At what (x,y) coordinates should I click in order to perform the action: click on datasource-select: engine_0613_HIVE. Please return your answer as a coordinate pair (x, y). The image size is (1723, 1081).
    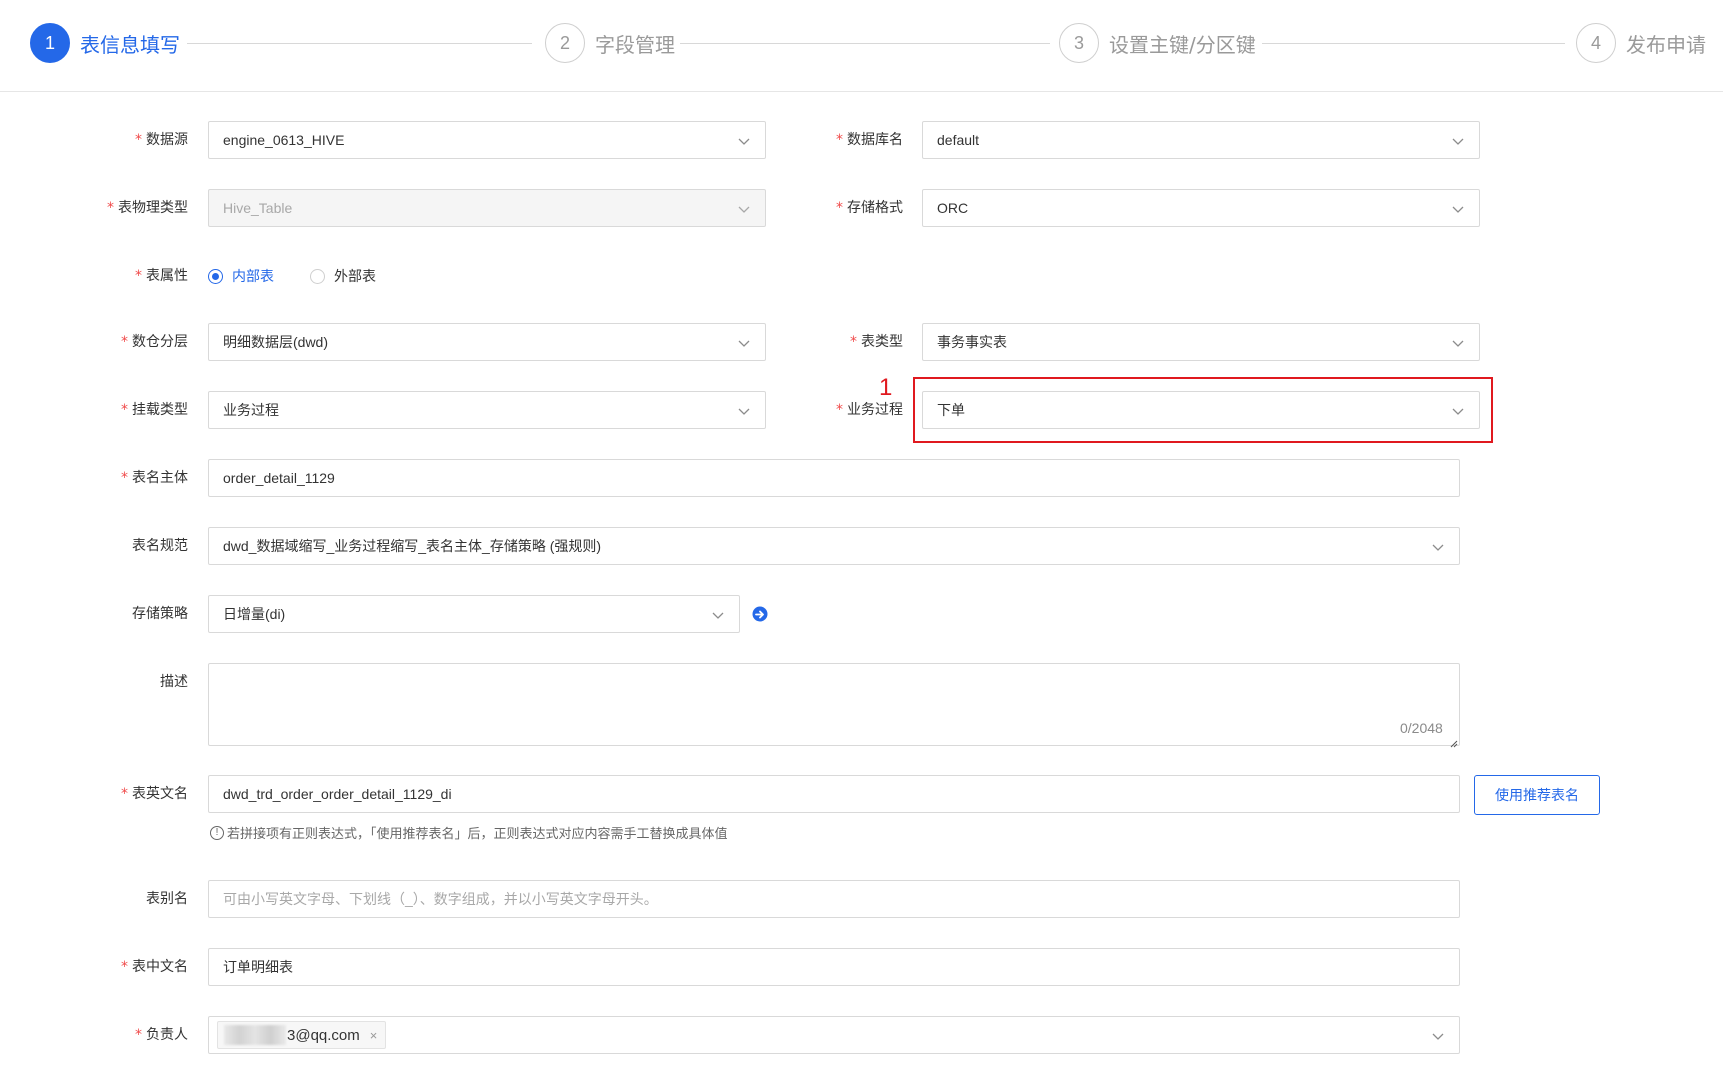
    Looking at the image, I should click on (487, 140).